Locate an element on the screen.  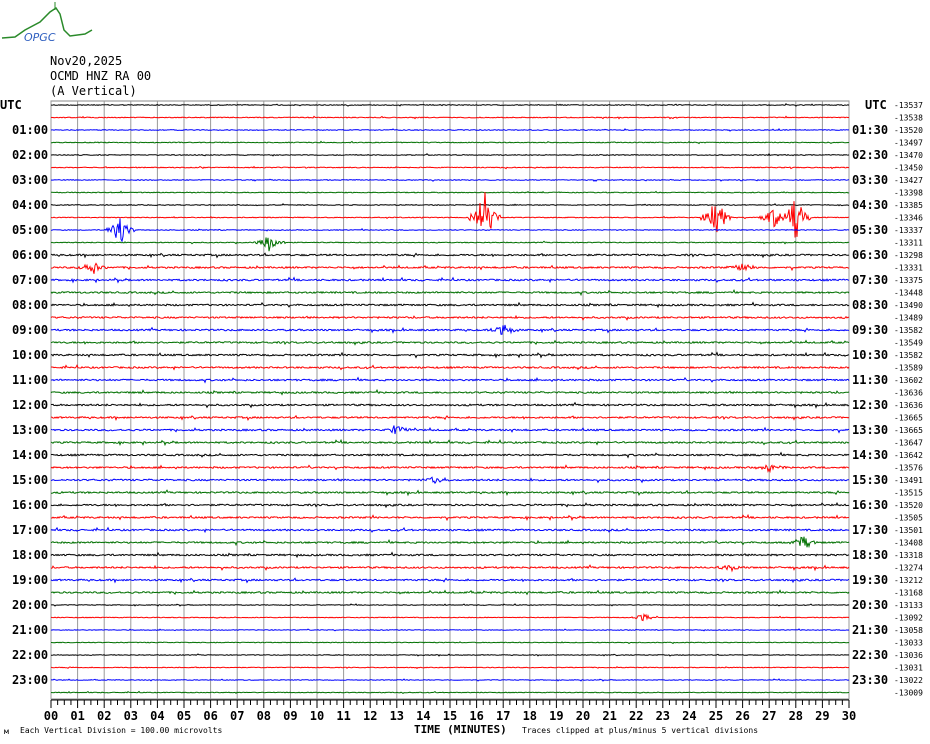
x-tick-label: 00 is located at coordinates (51, 716).